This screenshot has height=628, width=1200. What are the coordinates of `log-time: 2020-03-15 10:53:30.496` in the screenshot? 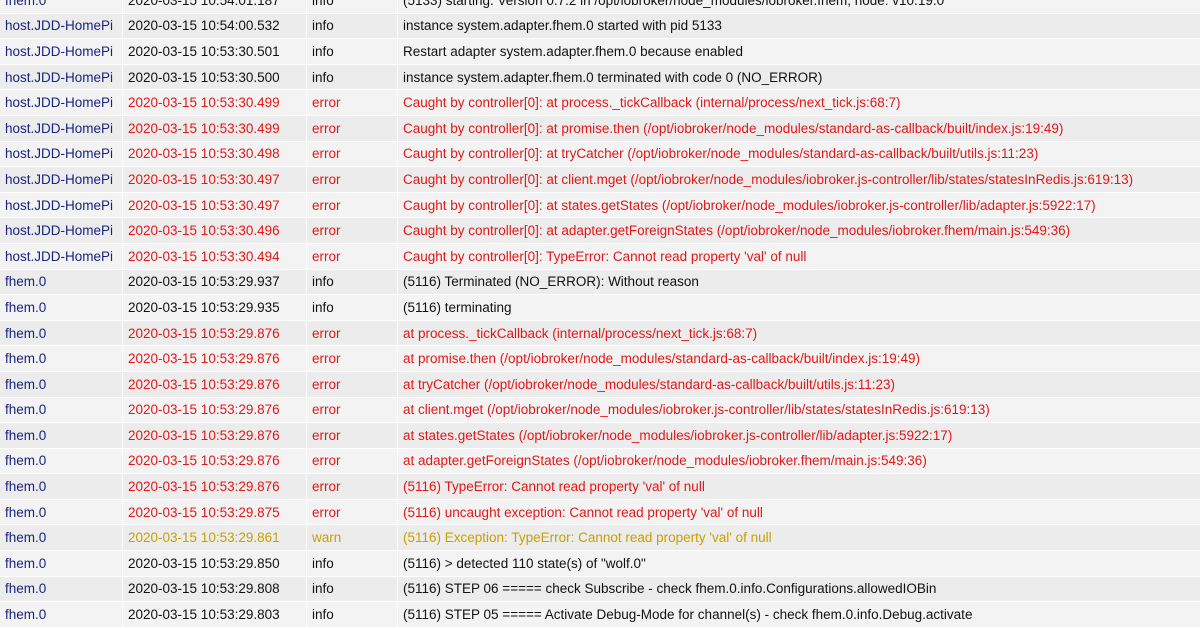 It's located at (215, 230).